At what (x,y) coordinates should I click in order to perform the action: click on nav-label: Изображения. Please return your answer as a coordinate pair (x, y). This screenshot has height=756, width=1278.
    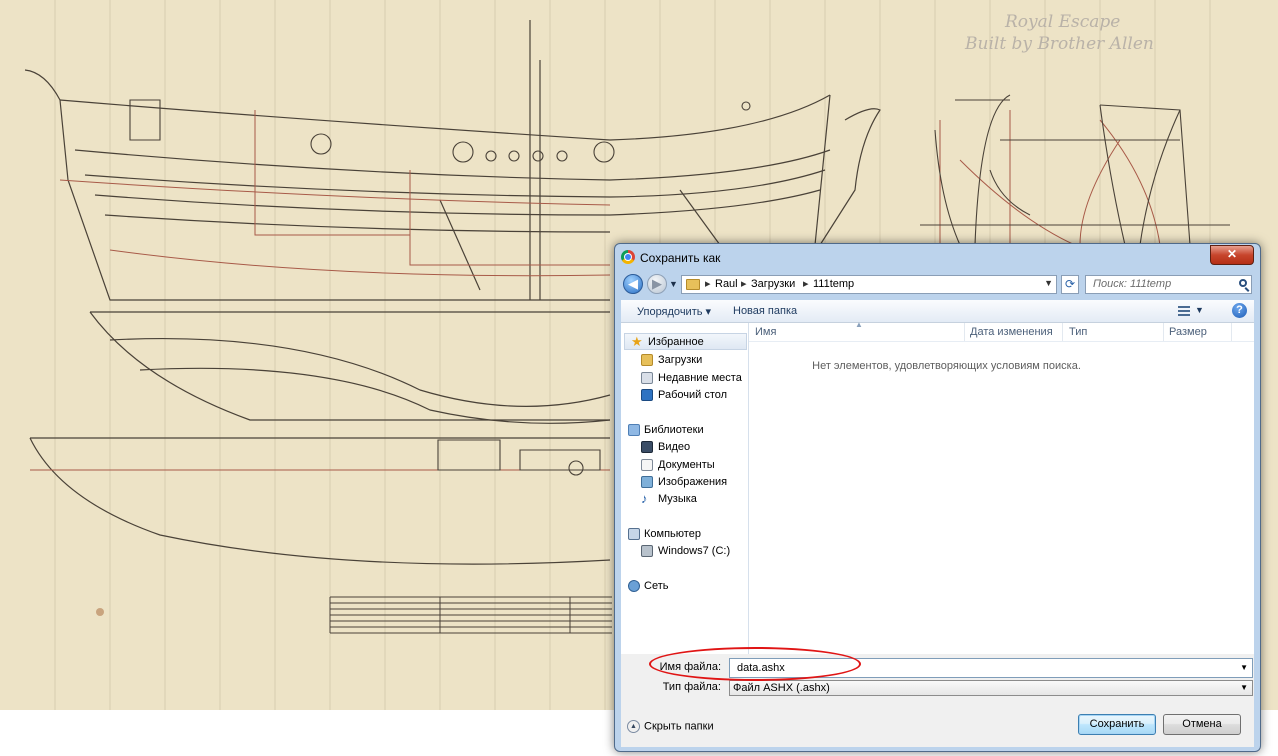
    Looking at the image, I should click on (693, 482).